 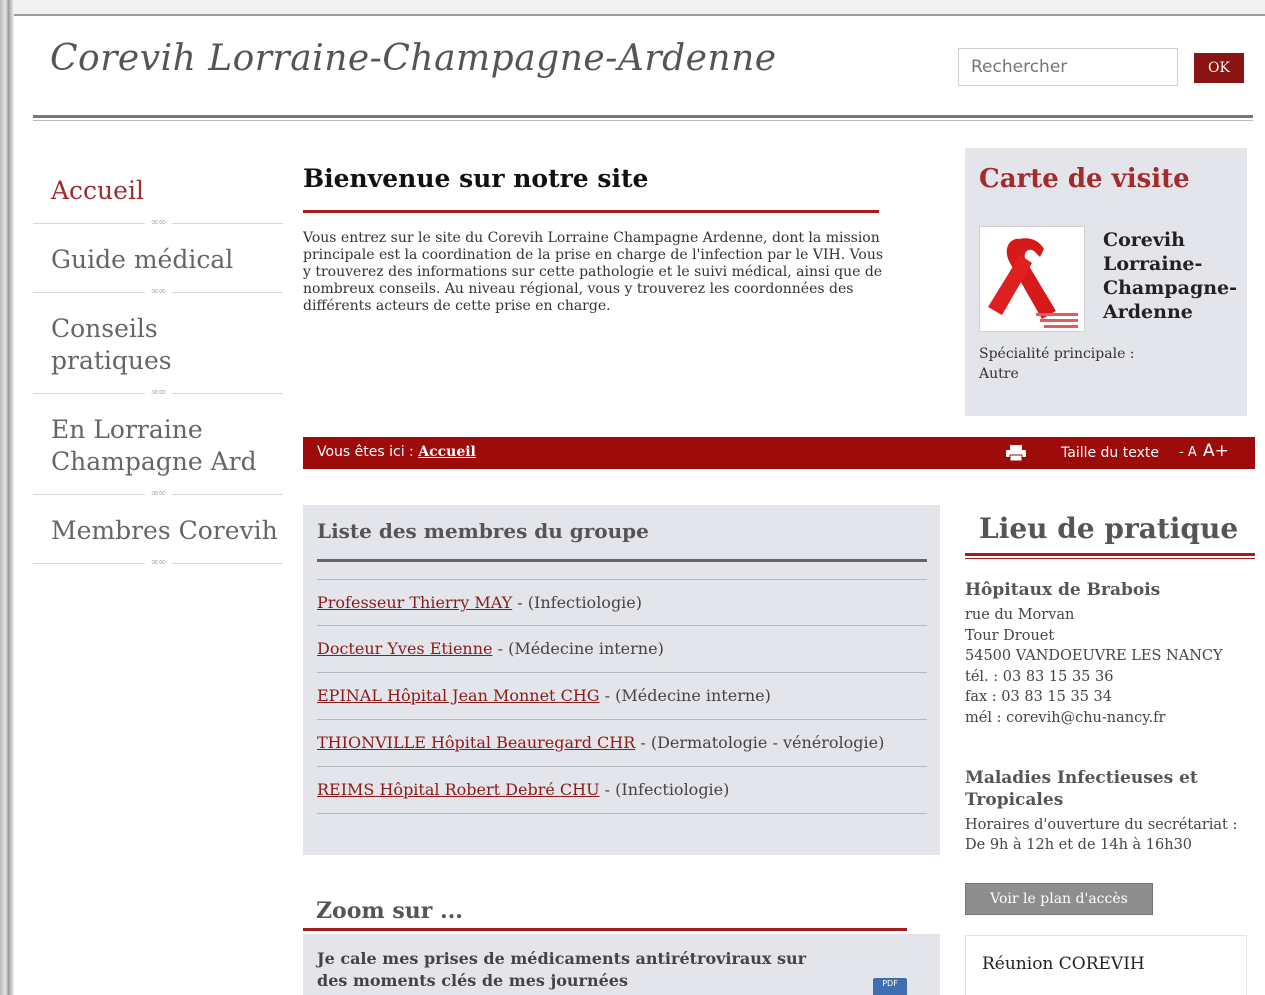 I want to click on members-bottom-divider, so click(x=622, y=813).